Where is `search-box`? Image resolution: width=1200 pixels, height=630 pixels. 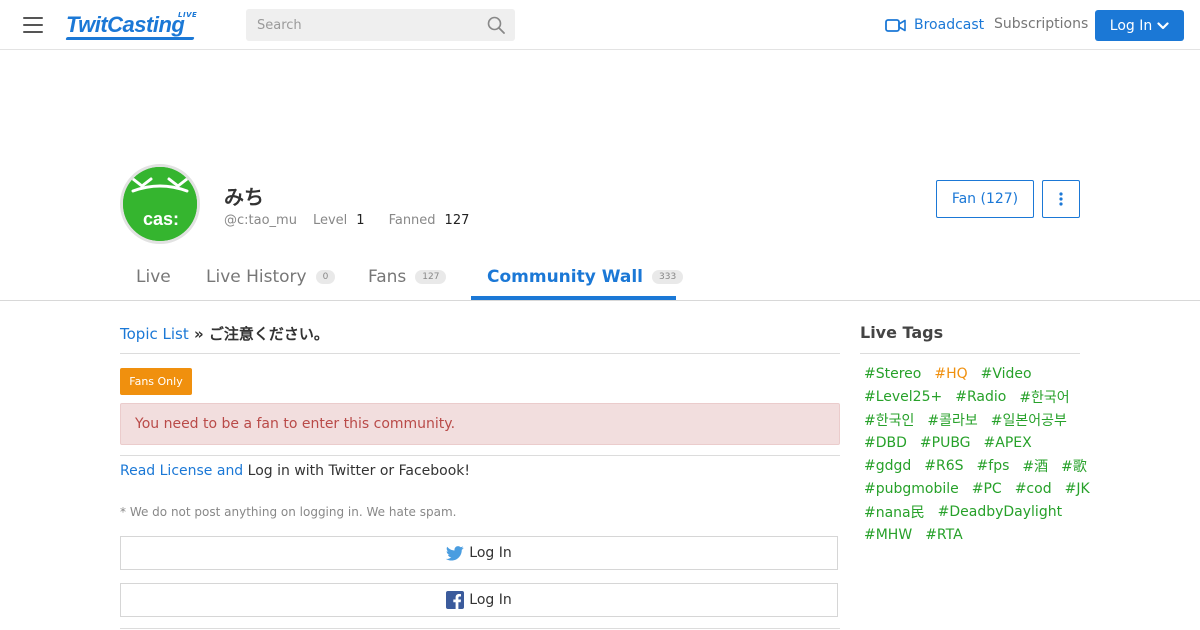
search-box is located at coordinates (380, 25).